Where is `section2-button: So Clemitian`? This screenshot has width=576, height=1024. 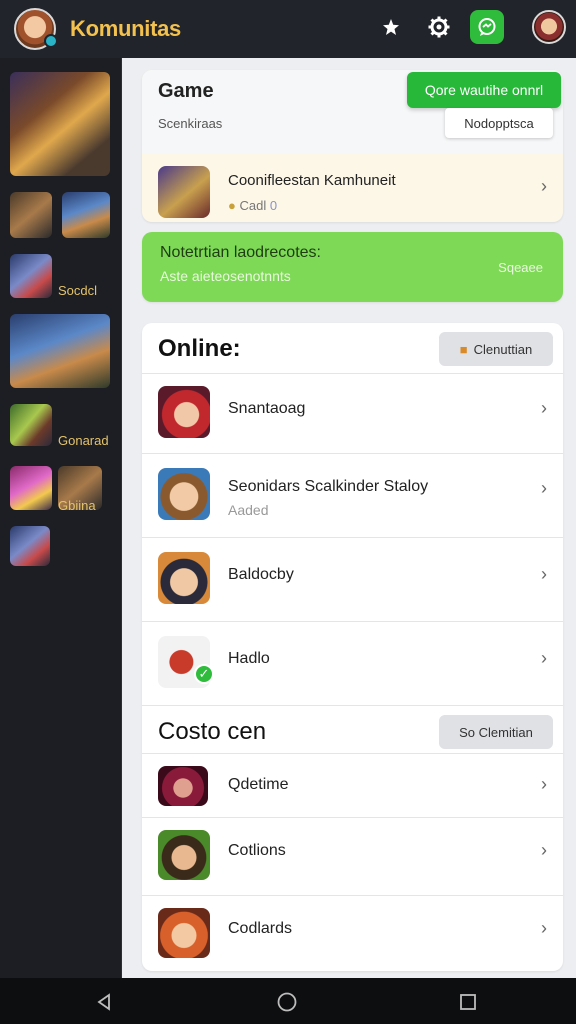 section2-button: So Clemitian is located at coordinates (496, 732).